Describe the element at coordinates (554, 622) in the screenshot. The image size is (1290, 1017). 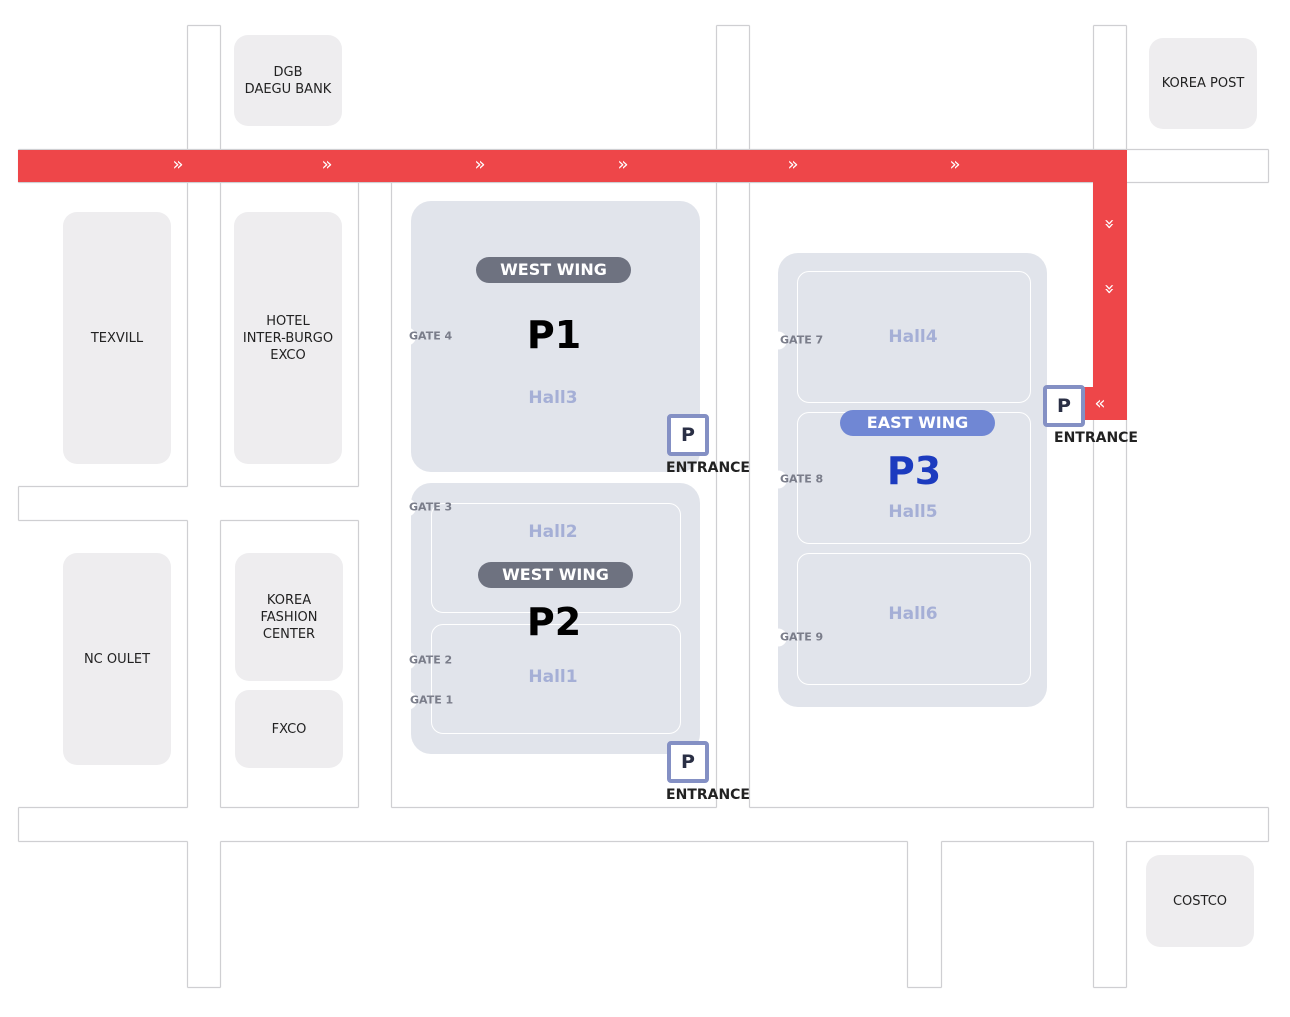
I see `p2-label: P2` at that location.